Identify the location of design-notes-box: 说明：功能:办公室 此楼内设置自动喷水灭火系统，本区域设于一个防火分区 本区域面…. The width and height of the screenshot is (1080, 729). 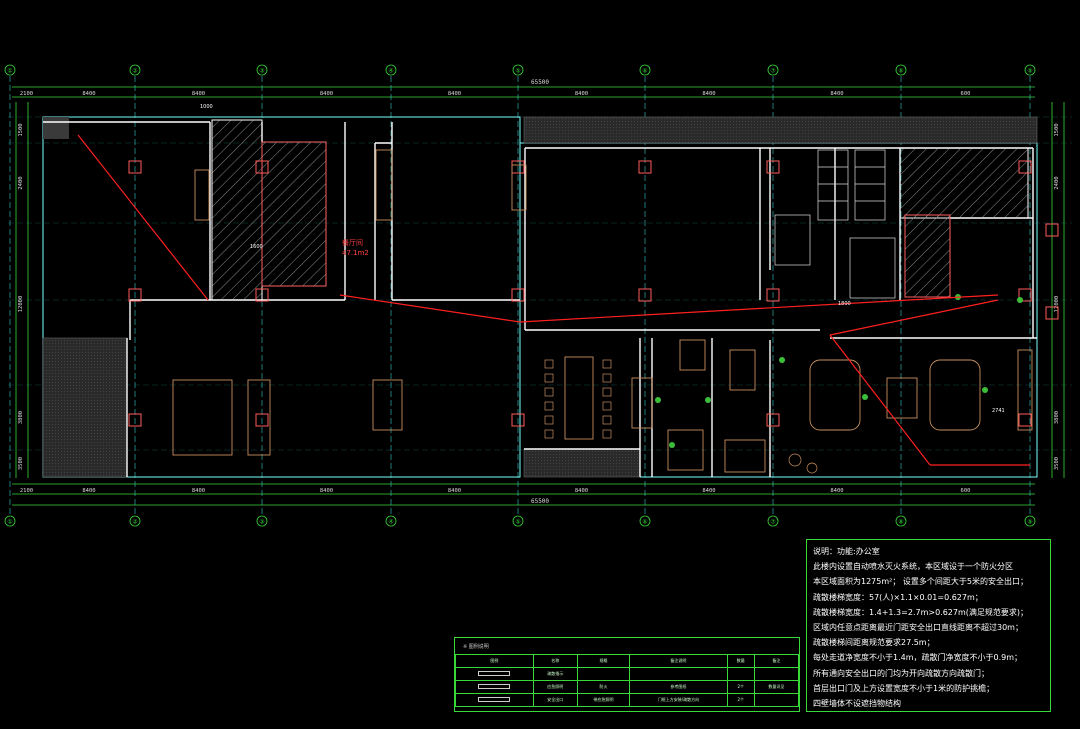
(928, 625).